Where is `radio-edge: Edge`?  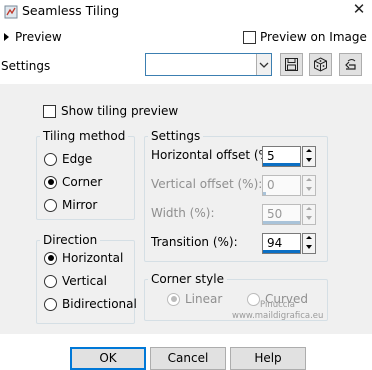
radio-edge: Edge is located at coordinates (68, 159).